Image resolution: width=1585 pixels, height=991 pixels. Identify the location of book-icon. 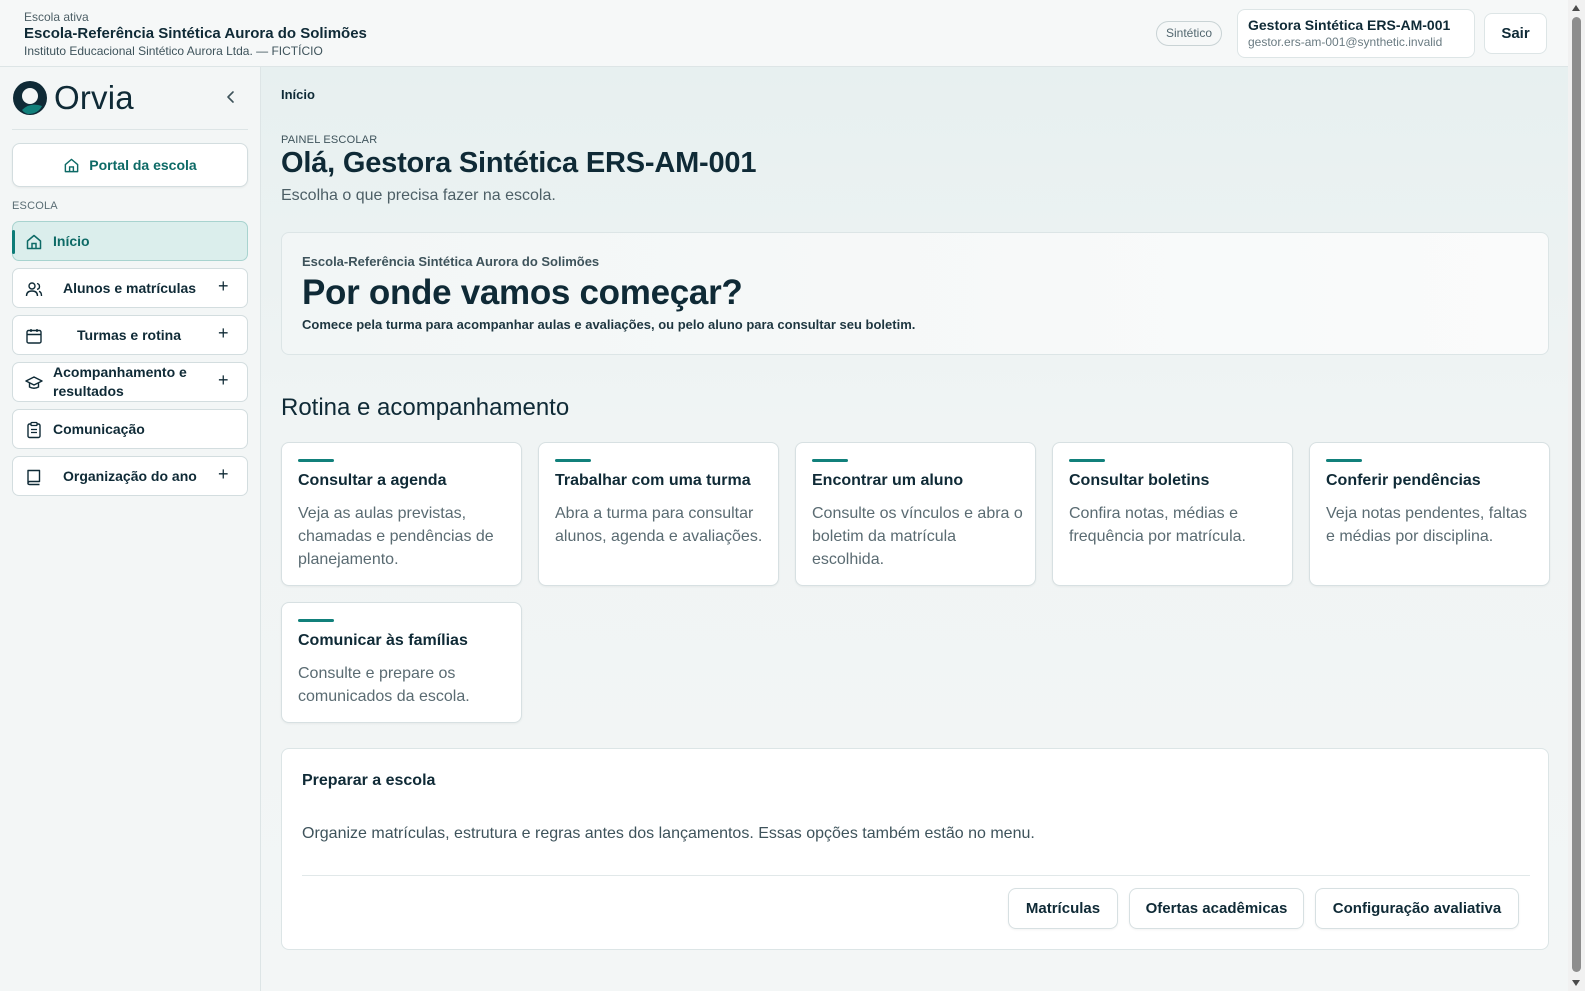
(34, 477).